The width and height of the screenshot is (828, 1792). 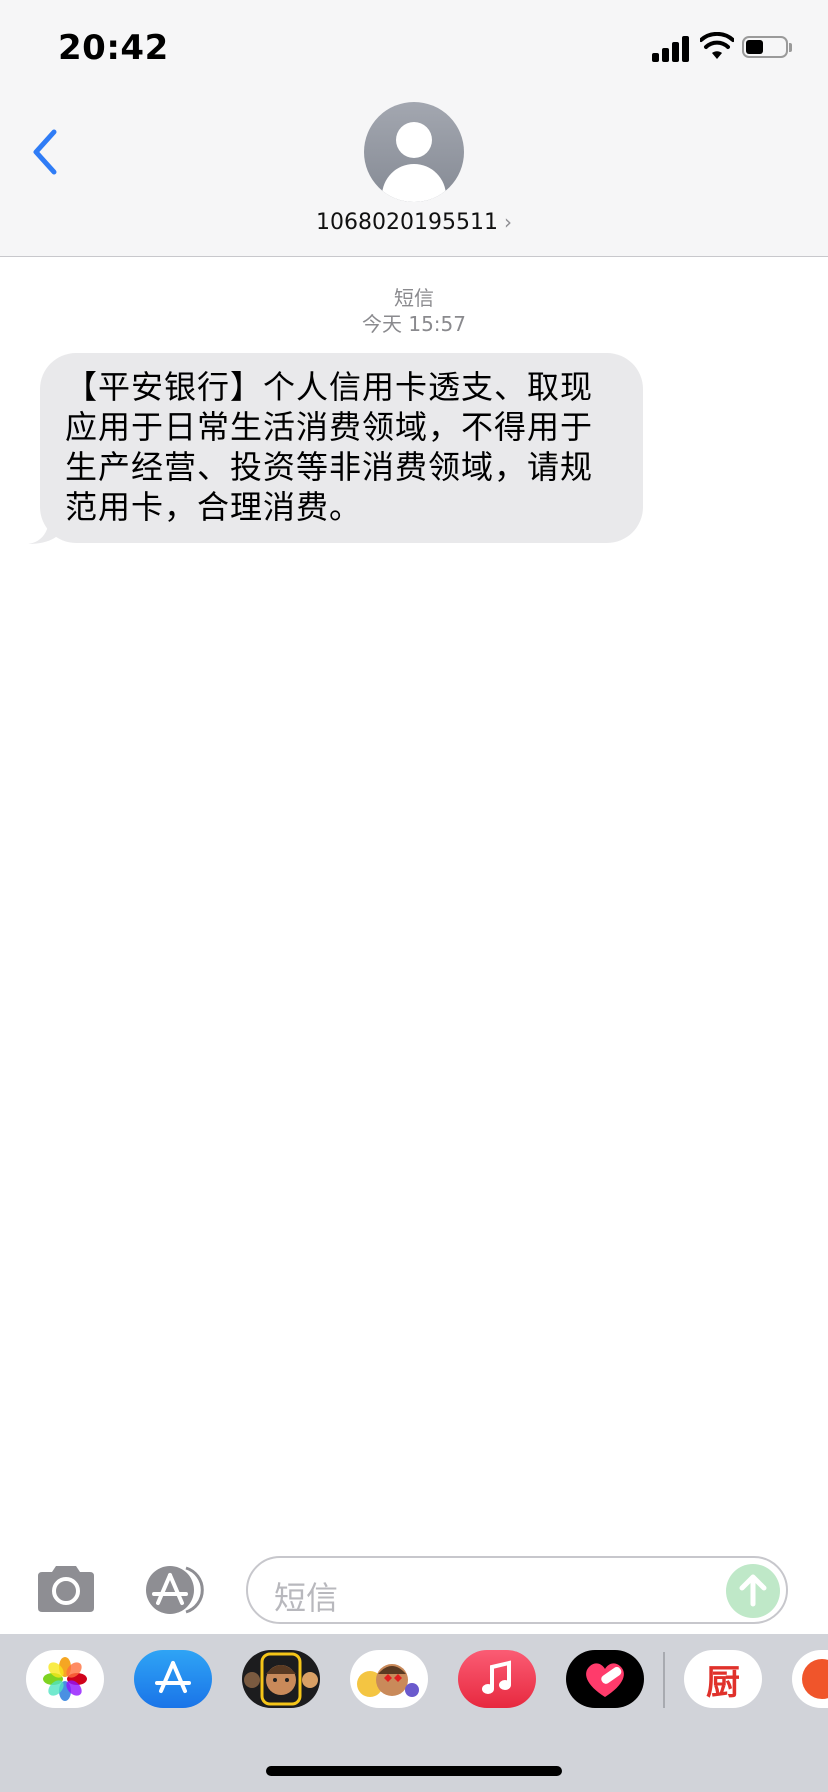 I want to click on cellular-signal-icon, so click(x=671, y=48).